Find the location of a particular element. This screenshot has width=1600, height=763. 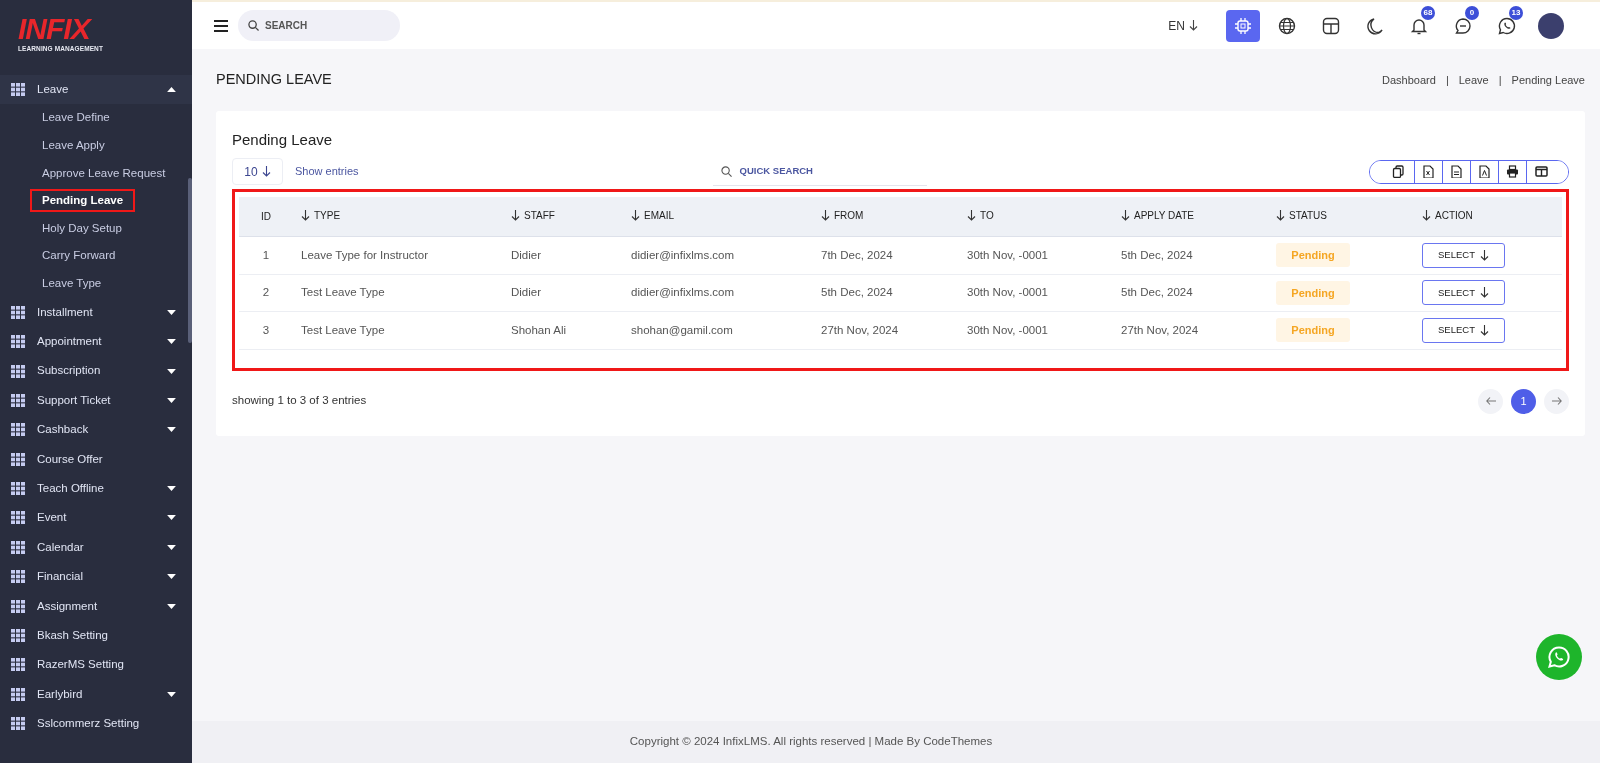

copyright-text: Copyright © 2024 InfixLMS. All rights reserved | Made By CodeThemes is located at coordinates (811, 742).